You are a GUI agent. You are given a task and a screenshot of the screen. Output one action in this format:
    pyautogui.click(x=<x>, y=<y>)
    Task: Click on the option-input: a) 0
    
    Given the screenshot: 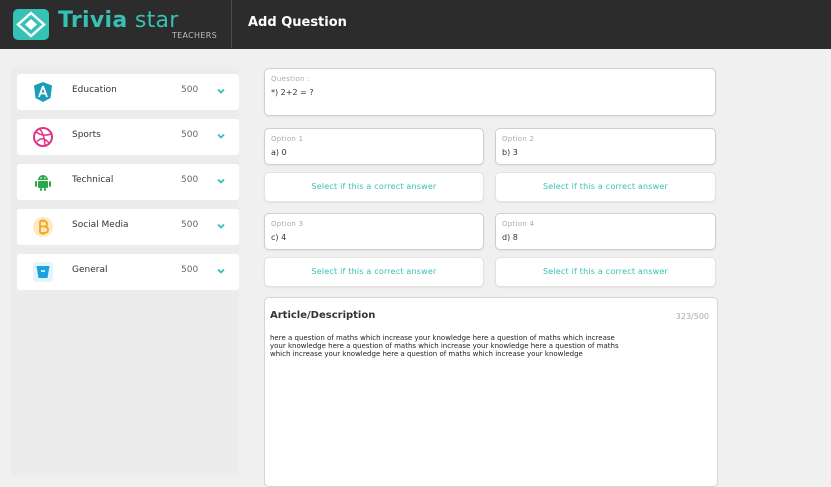 What is the action you would take?
    pyautogui.click(x=279, y=152)
    